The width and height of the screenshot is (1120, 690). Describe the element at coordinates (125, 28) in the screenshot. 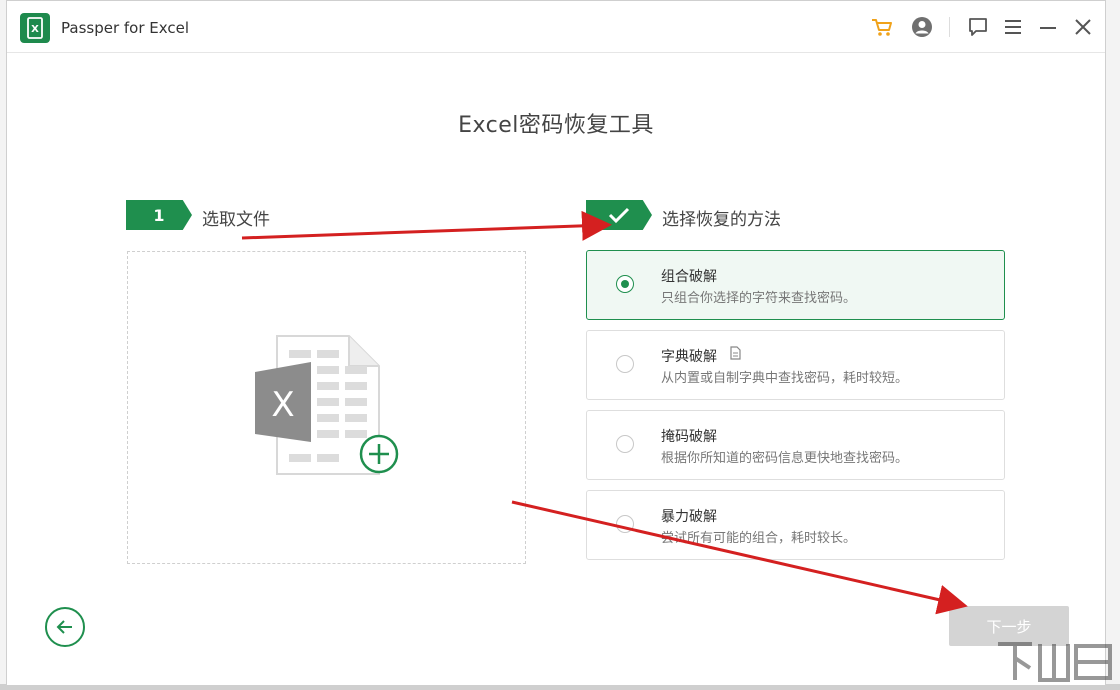

I see `app-title: Passper for Excel` at that location.